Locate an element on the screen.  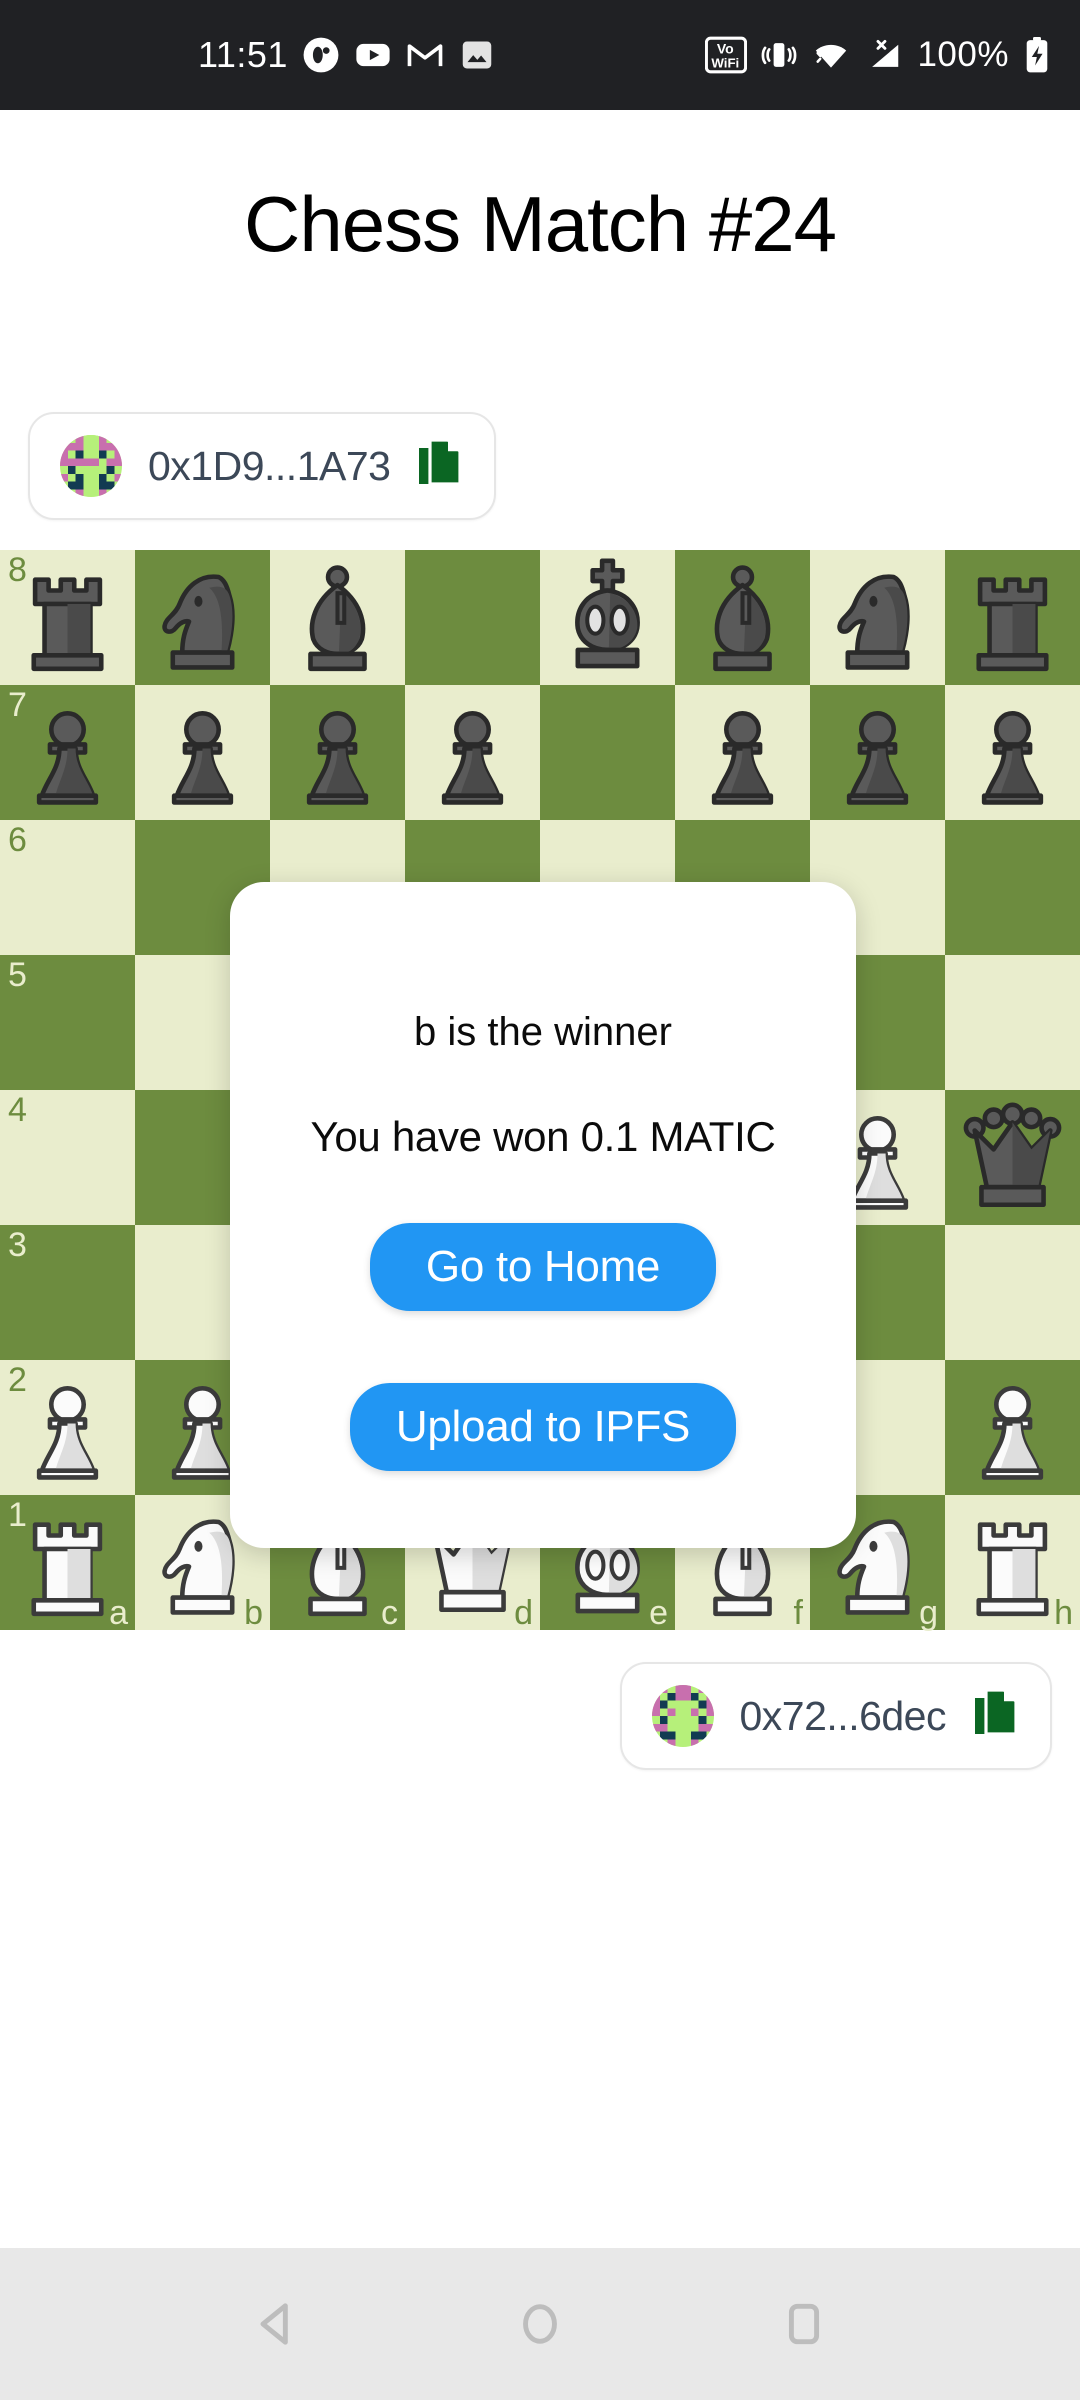
board-square-c8 is located at coordinates (337, 617).